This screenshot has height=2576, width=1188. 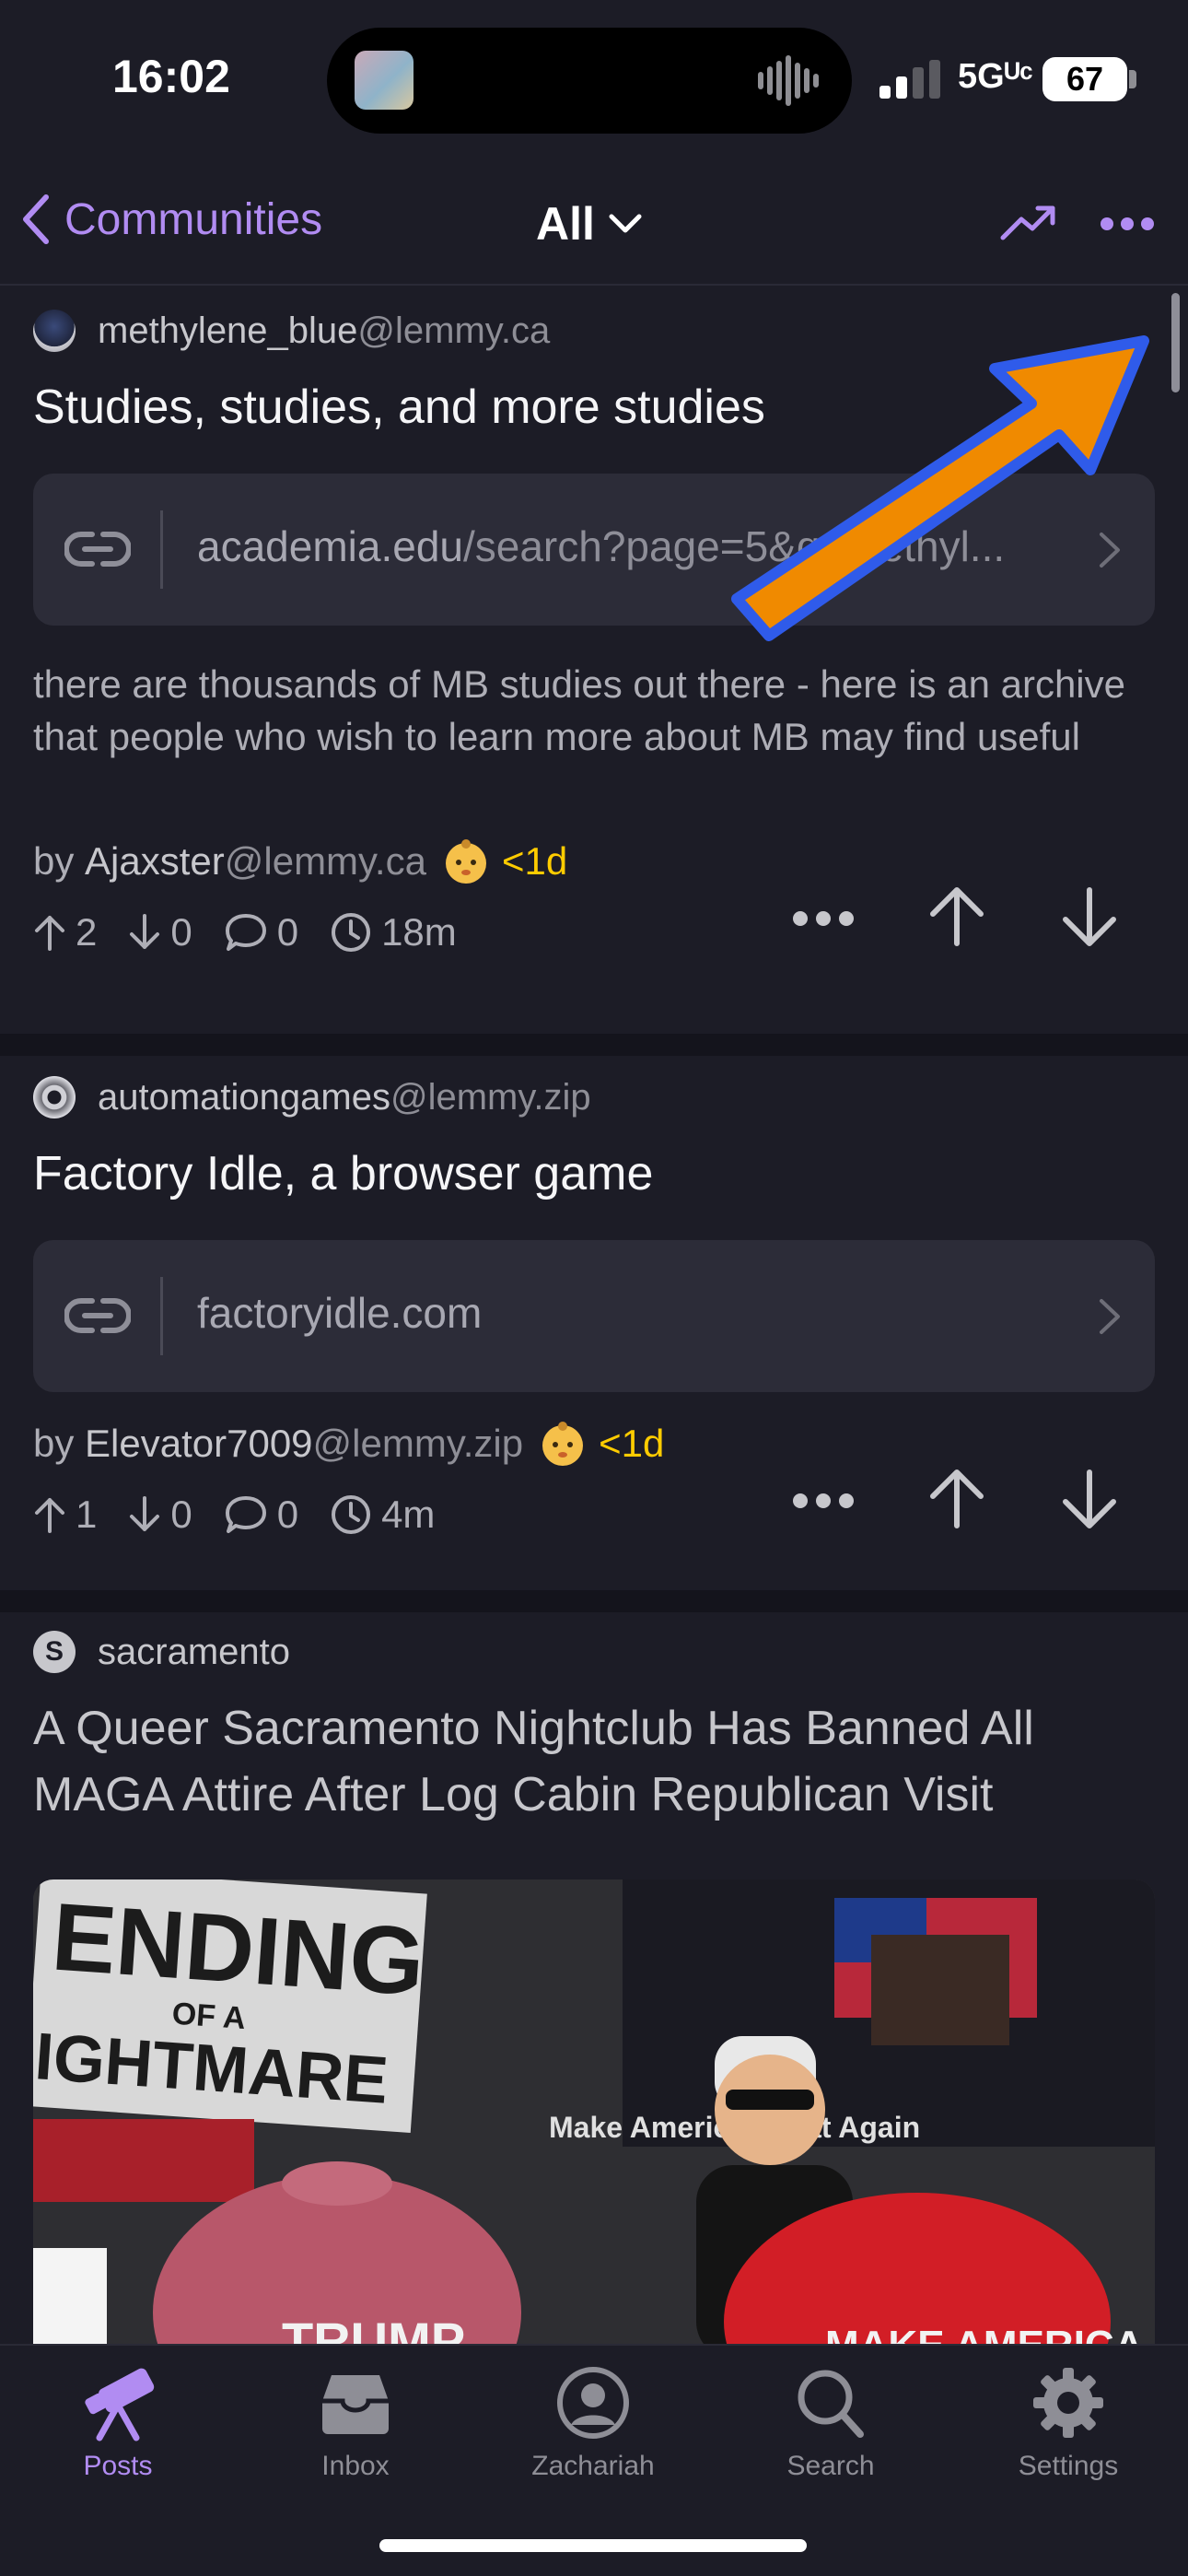 I want to click on author-instance: @lemmy.zip, so click(x=418, y=1443).